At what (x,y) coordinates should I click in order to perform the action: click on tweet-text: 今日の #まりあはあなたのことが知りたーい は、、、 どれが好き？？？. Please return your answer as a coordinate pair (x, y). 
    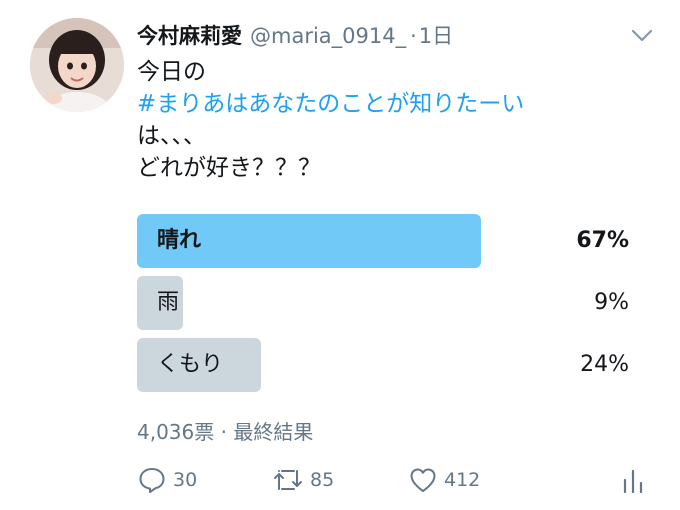
    Looking at the image, I should click on (330, 120).